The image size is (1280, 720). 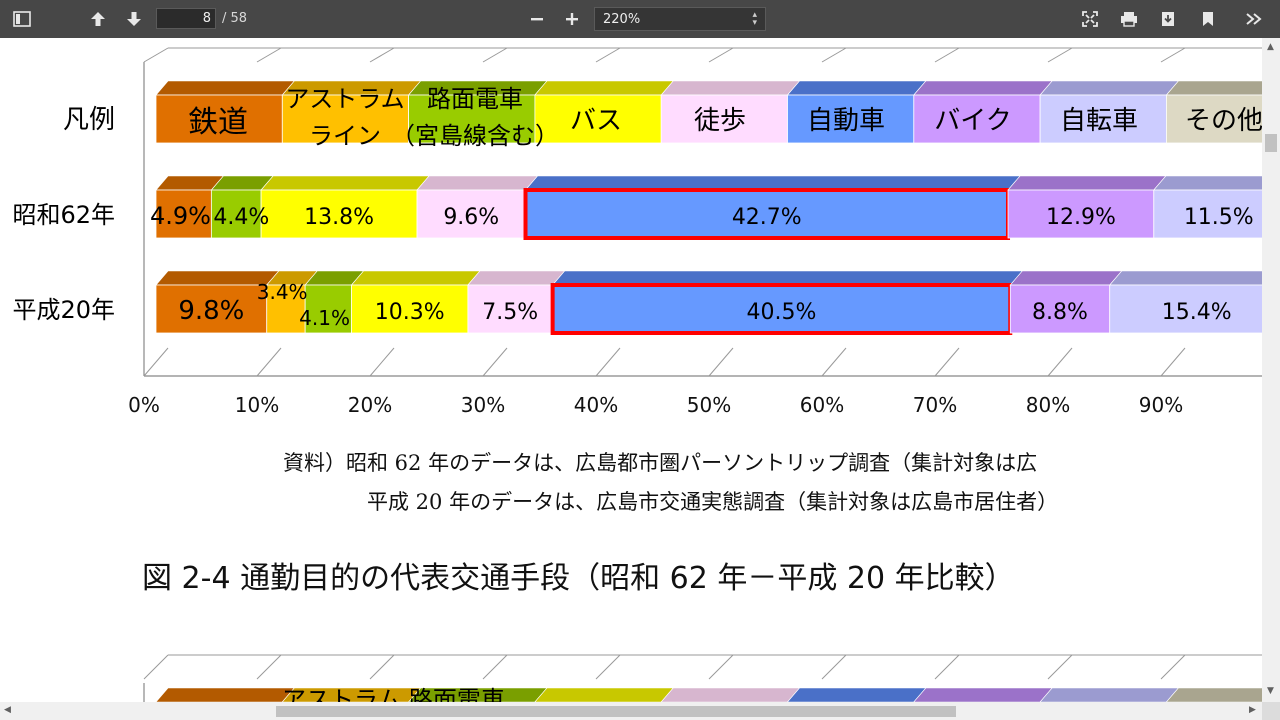 I want to click on data-label: 7.5%, so click(x=510, y=312).